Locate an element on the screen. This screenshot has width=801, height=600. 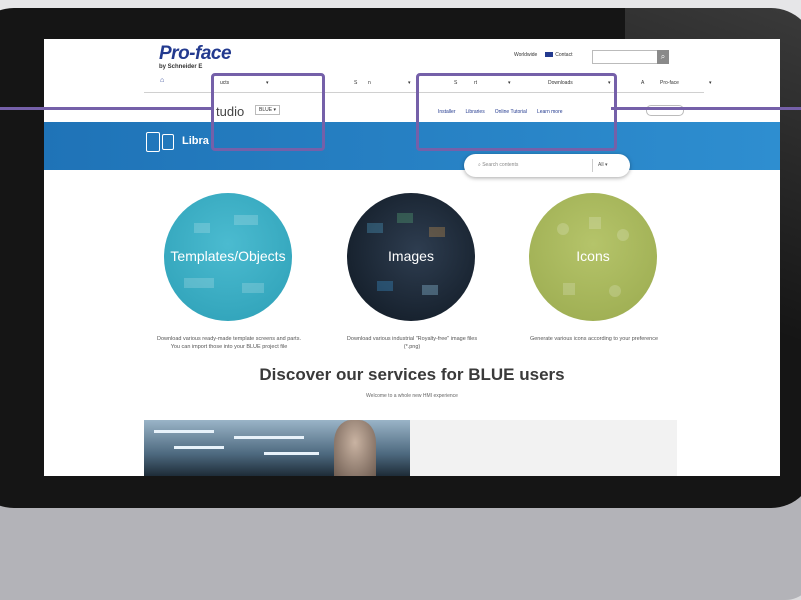
images-card: Images is located at coordinates (411, 257).